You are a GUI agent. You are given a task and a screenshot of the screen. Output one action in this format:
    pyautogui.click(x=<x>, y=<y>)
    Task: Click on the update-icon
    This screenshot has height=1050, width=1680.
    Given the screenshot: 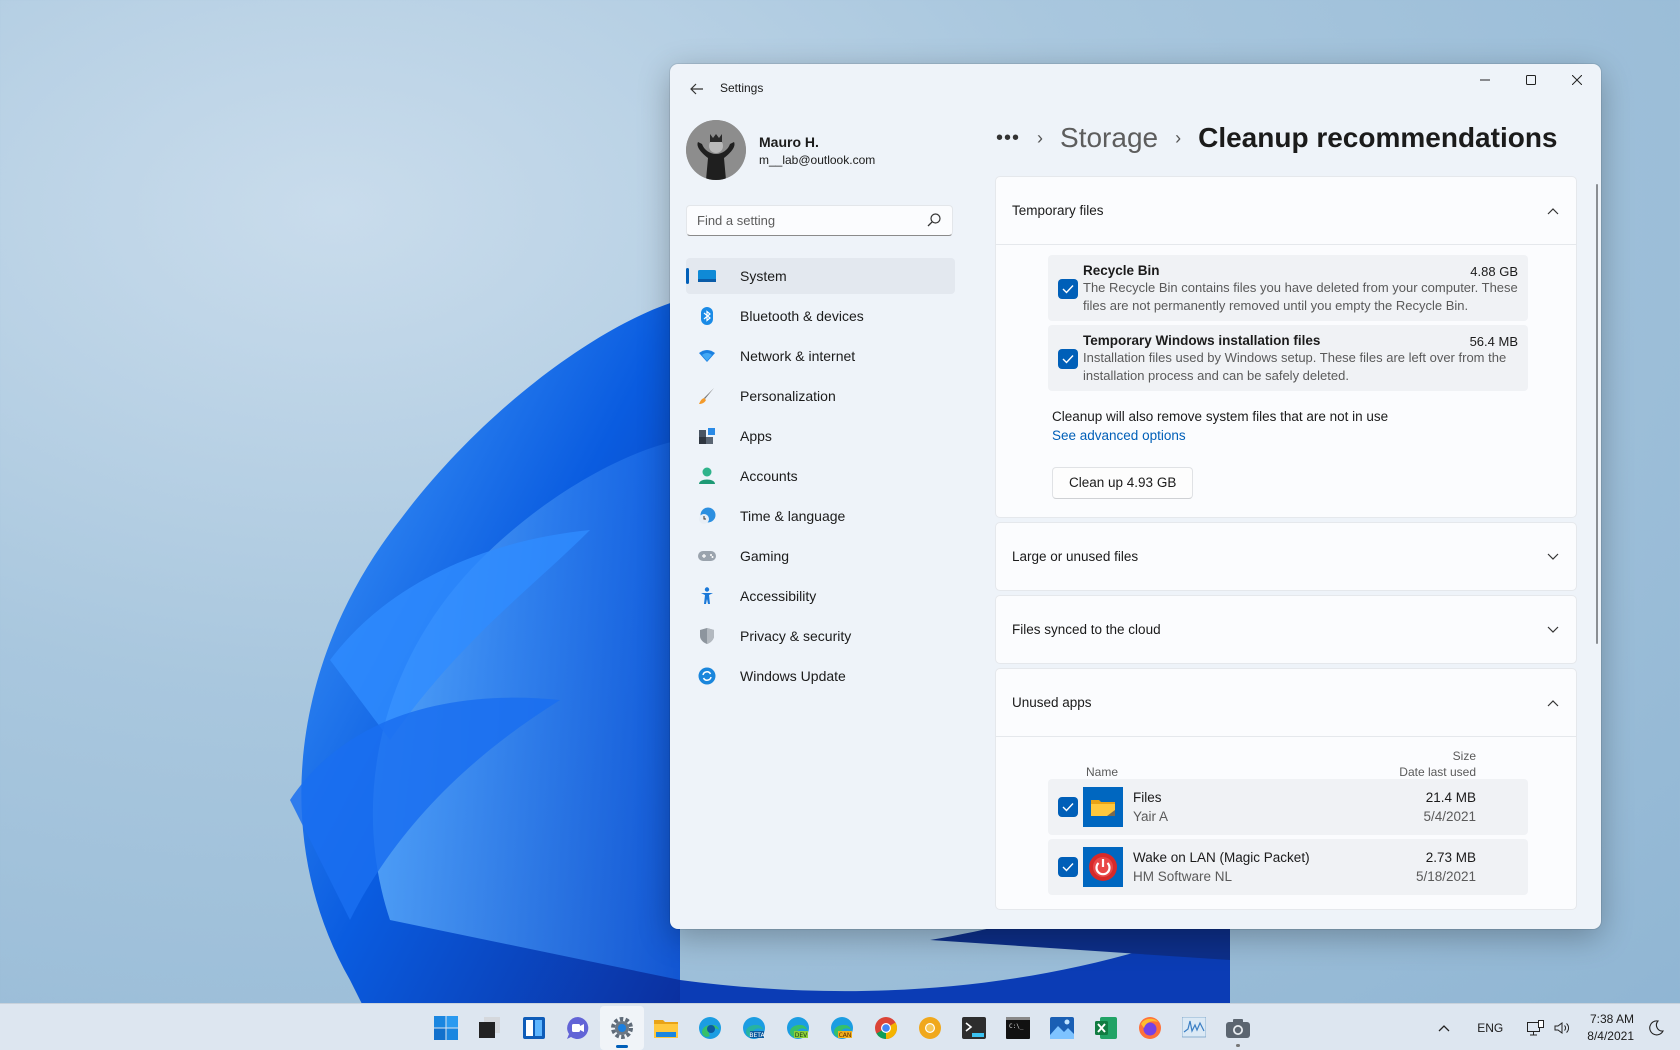 What is the action you would take?
    pyautogui.click(x=707, y=676)
    